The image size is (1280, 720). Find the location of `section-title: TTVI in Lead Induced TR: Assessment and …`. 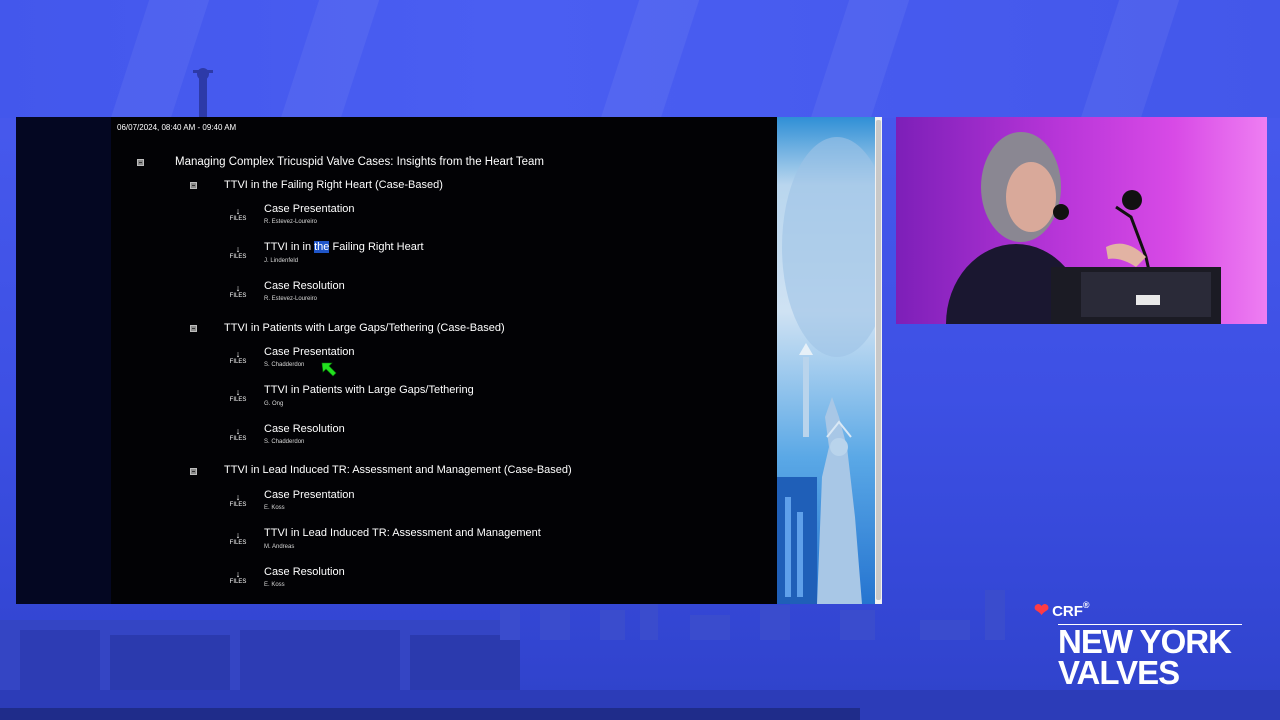

section-title: TTVI in Lead Induced TR: Assessment and … is located at coordinates (398, 470).